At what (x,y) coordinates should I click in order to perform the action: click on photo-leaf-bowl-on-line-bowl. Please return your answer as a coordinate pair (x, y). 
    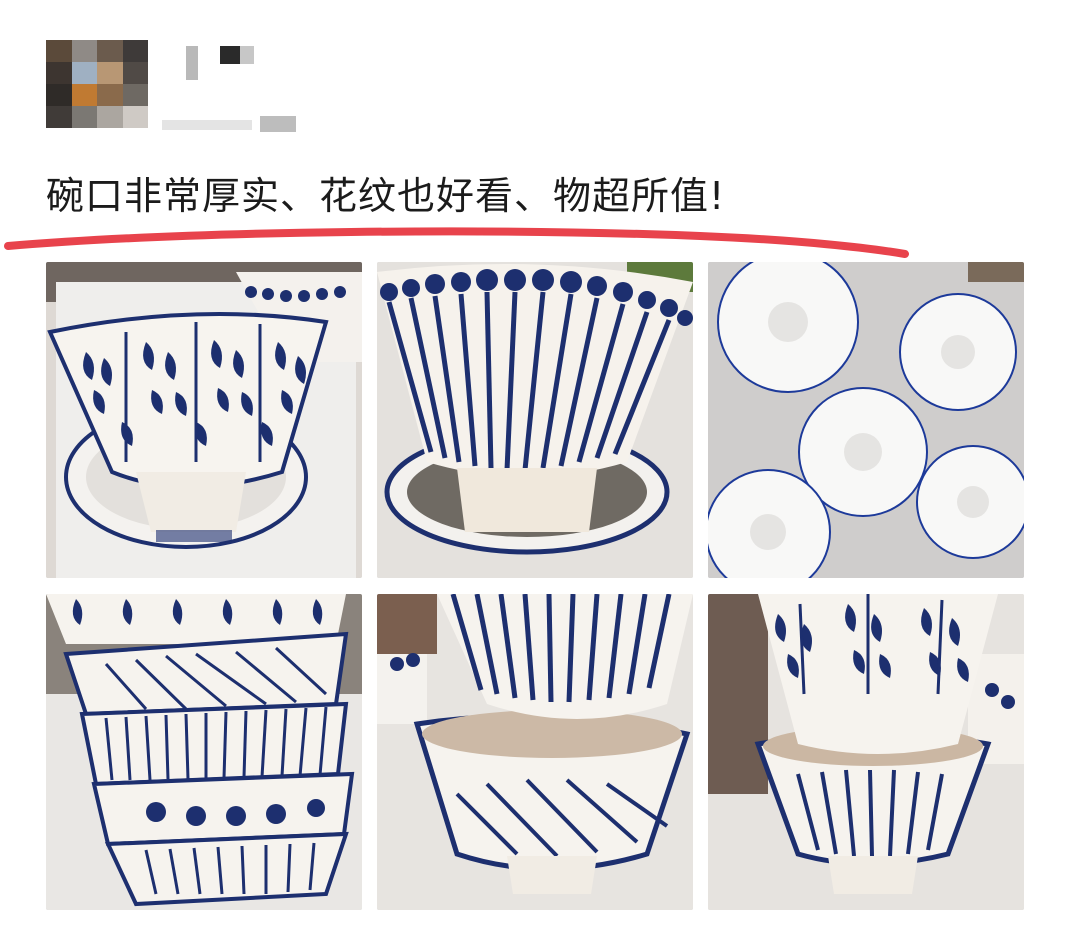
    Looking at the image, I should click on (866, 752).